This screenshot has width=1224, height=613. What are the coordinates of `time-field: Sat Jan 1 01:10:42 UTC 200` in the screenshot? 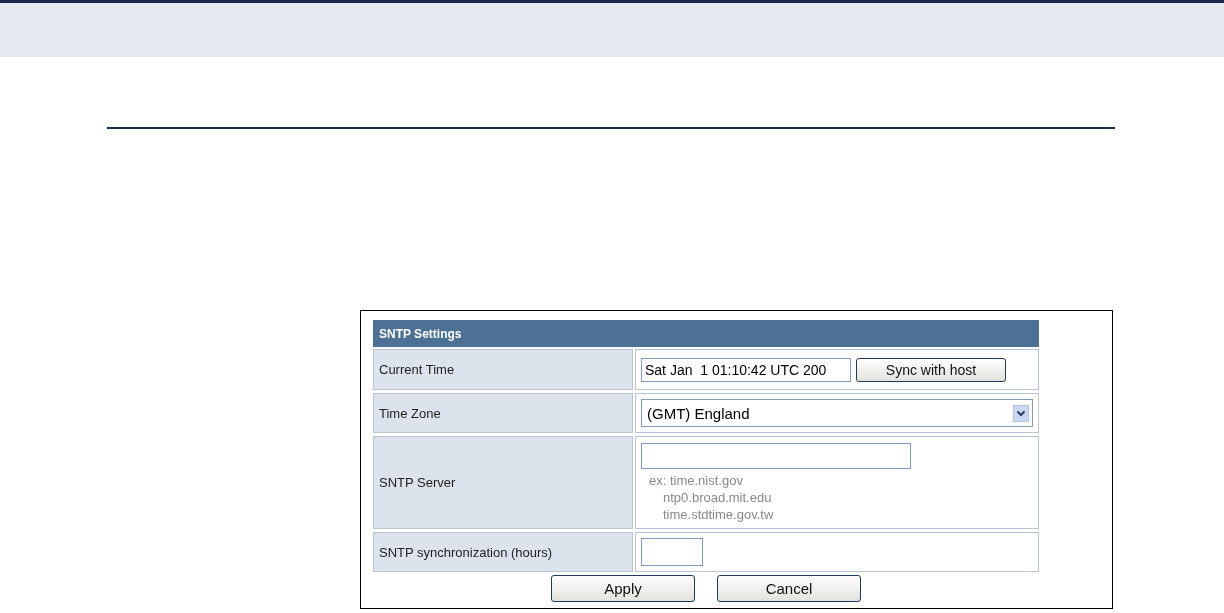 It's located at (746, 369).